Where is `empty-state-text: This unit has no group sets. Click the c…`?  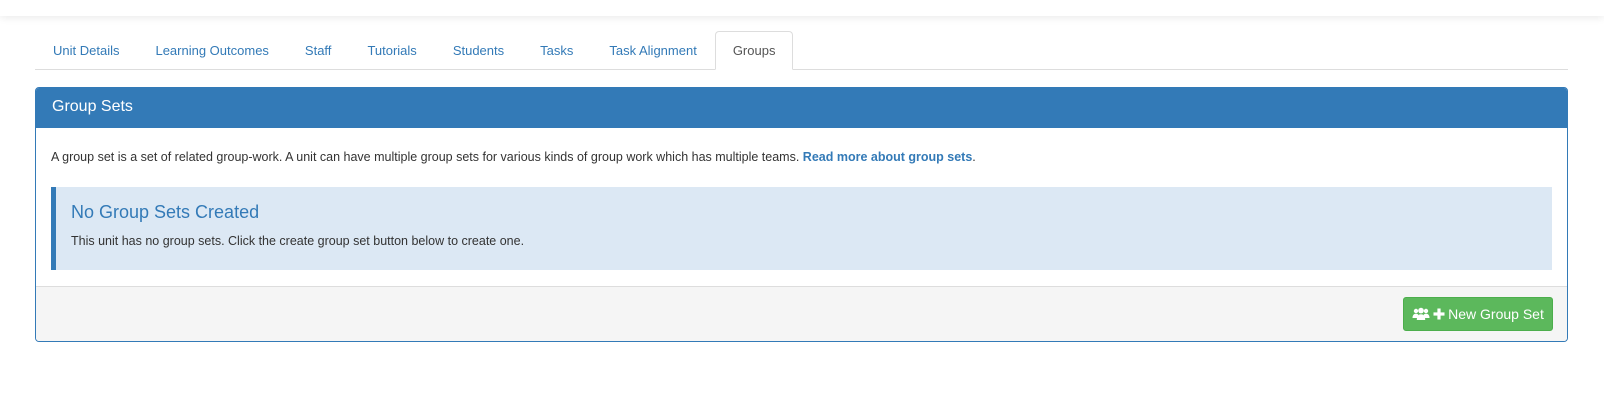
empty-state-text: This unit has no group sets. Click the c… is located at coordinates (298, 241).